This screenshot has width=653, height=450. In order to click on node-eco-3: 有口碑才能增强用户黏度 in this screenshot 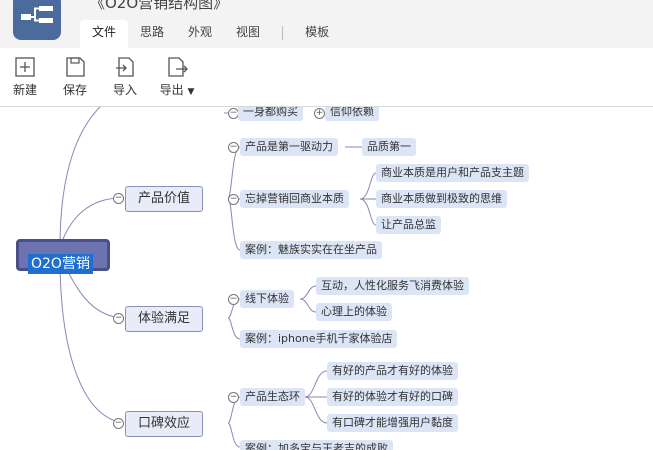, I will do `click(392, 423)`.